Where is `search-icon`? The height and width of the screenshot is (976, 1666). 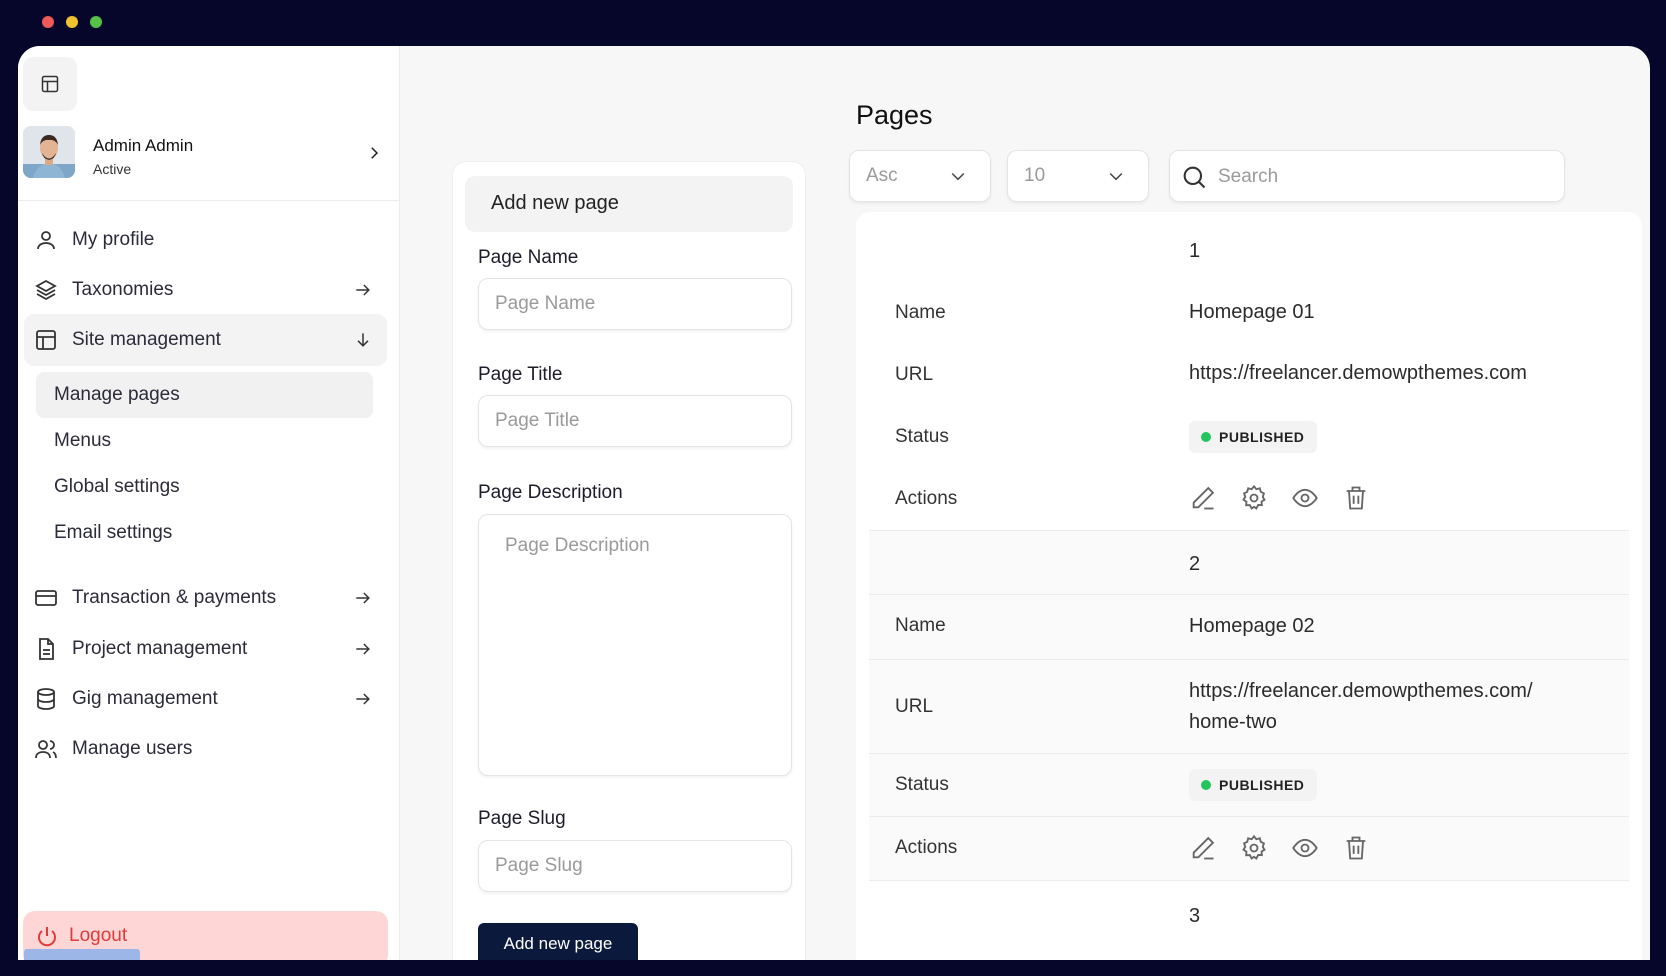 search-icon is located at coordinates (1194, 177).